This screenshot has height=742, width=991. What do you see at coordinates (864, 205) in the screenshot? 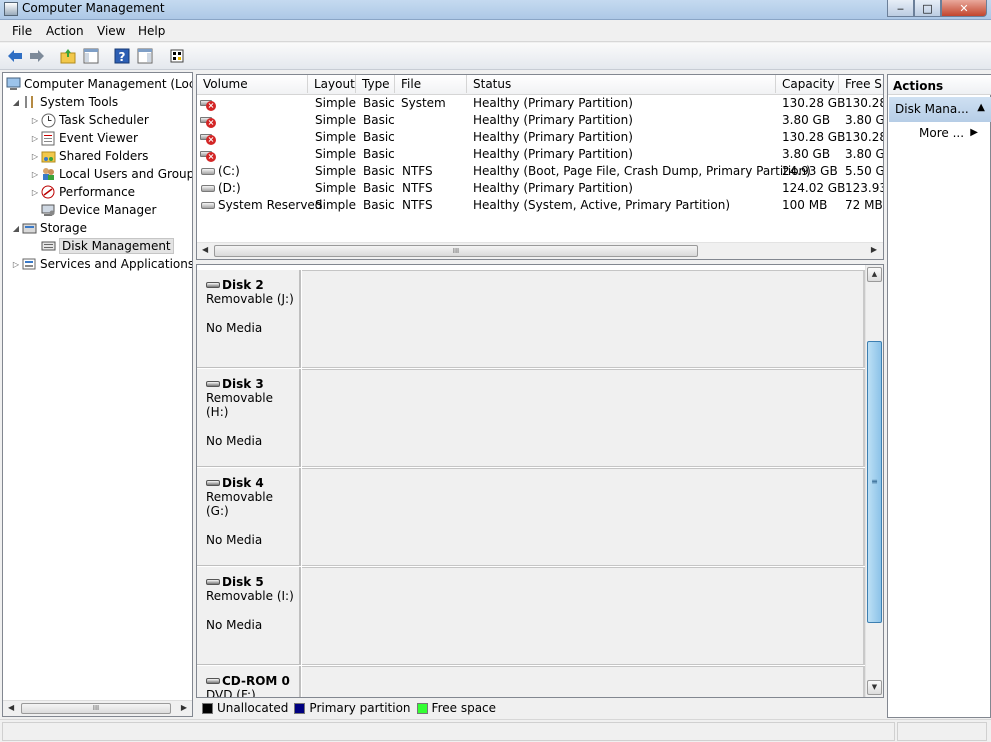
I see `free-space-cell: 72 MB` at bounding box center [864, 205].